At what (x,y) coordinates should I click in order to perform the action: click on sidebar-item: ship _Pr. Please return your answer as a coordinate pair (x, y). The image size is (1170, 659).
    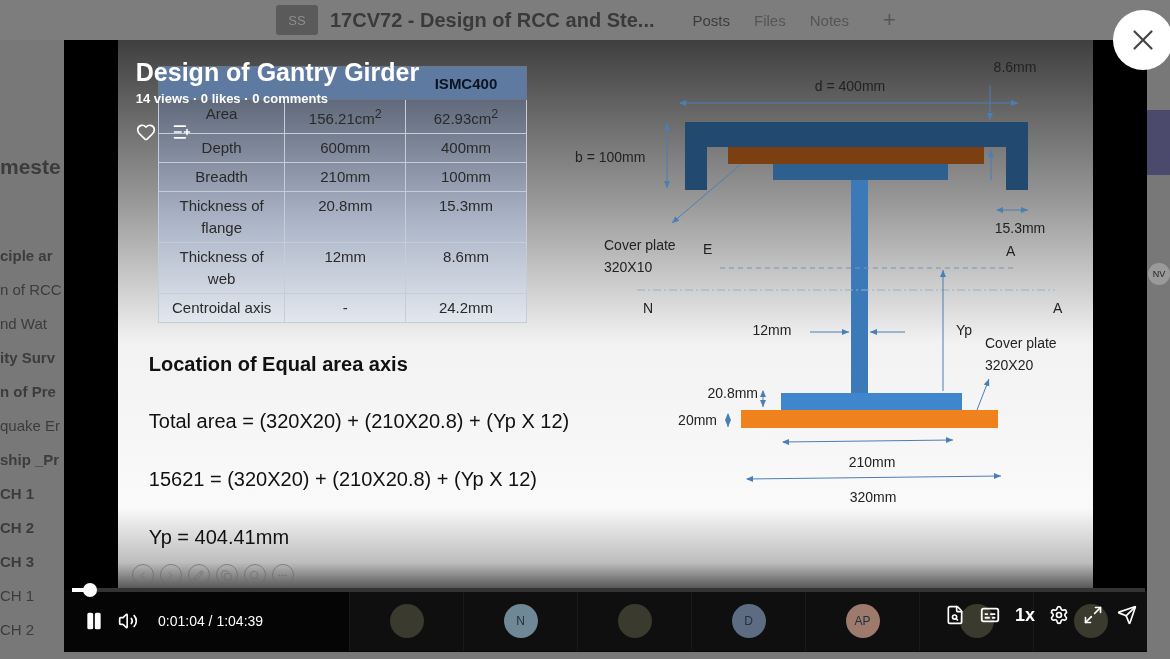
    Looking at the image, I should click on (32, 459).